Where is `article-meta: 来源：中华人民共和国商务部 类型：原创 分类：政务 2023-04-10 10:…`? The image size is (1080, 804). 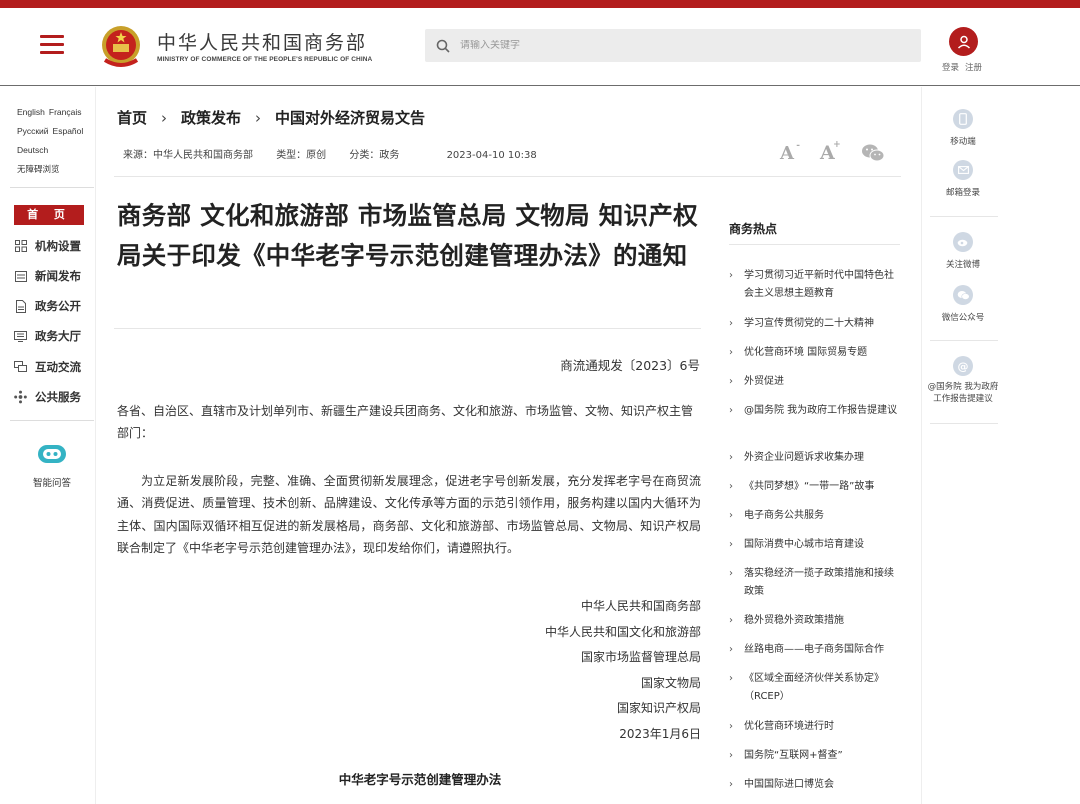 article-meta: 来源：中华人民共和国商务部 类型：原创 分类：政务 2023-04-10 10:… is located at coordinates (340, 153).